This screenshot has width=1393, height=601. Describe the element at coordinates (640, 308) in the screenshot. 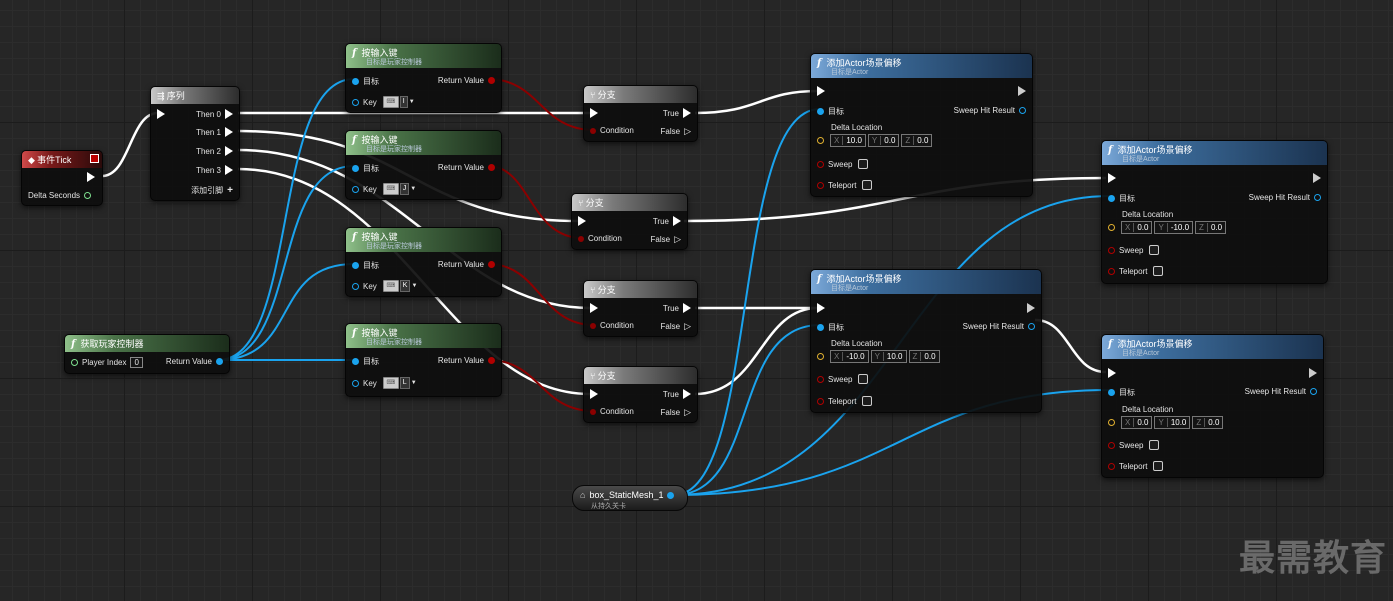

I see `branch-node-3: ⑂ 分支 True Condition False ▷` at that location.